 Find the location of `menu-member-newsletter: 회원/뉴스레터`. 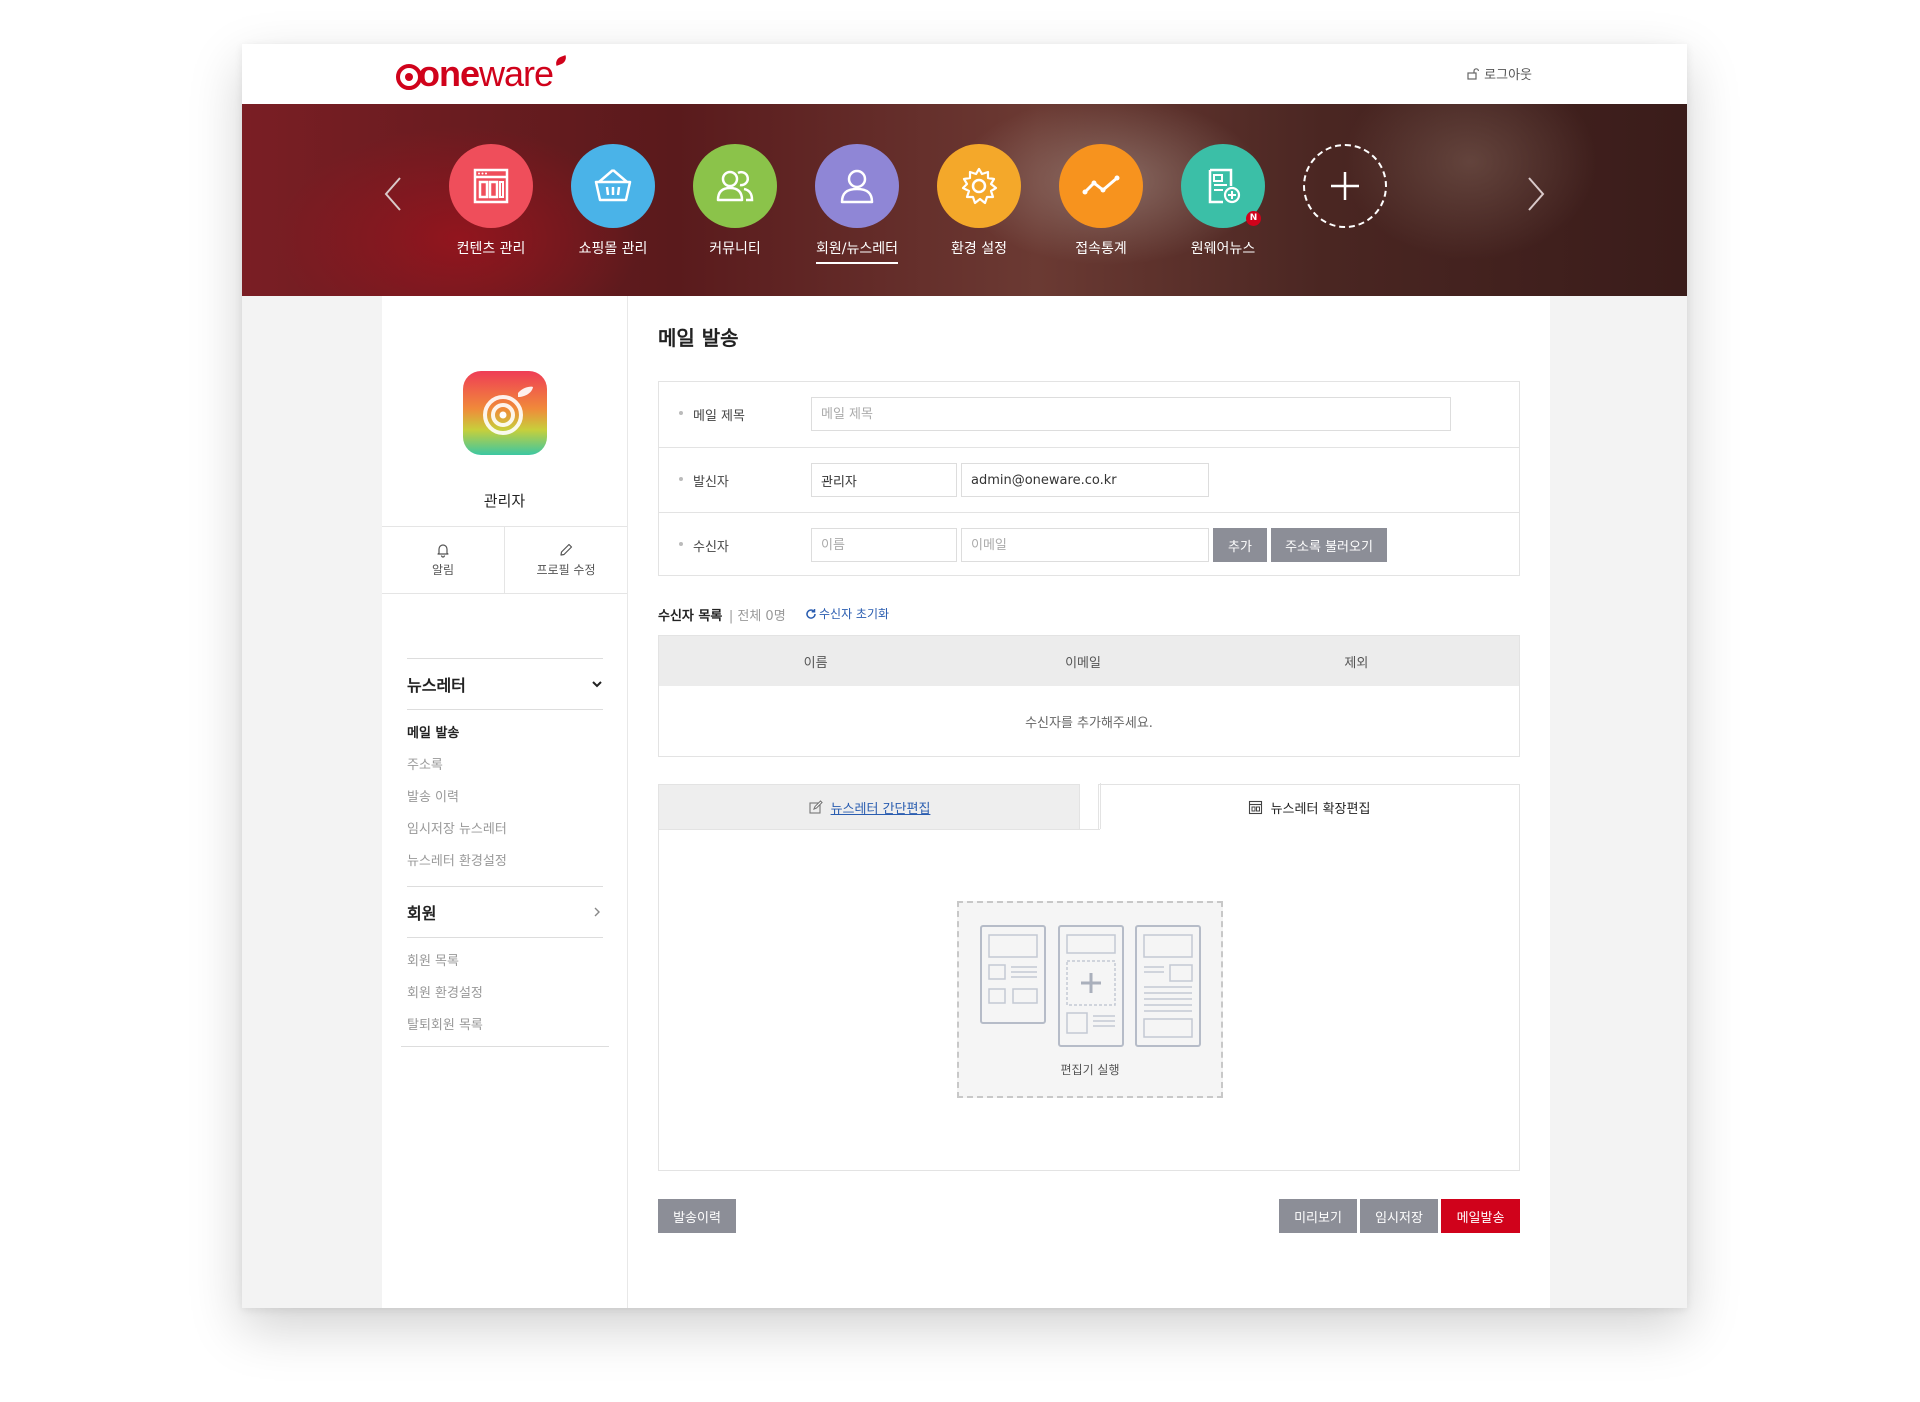

menu-member-newsletter: 회원/뉴스레터 is located at coordinates (857, 204).